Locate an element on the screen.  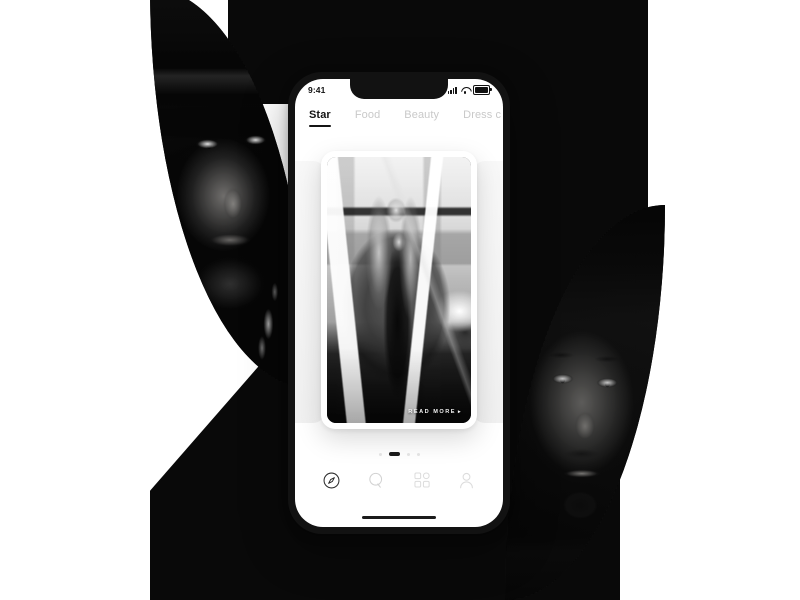
cellular-signal-icon is located at coordinates (452, 90).